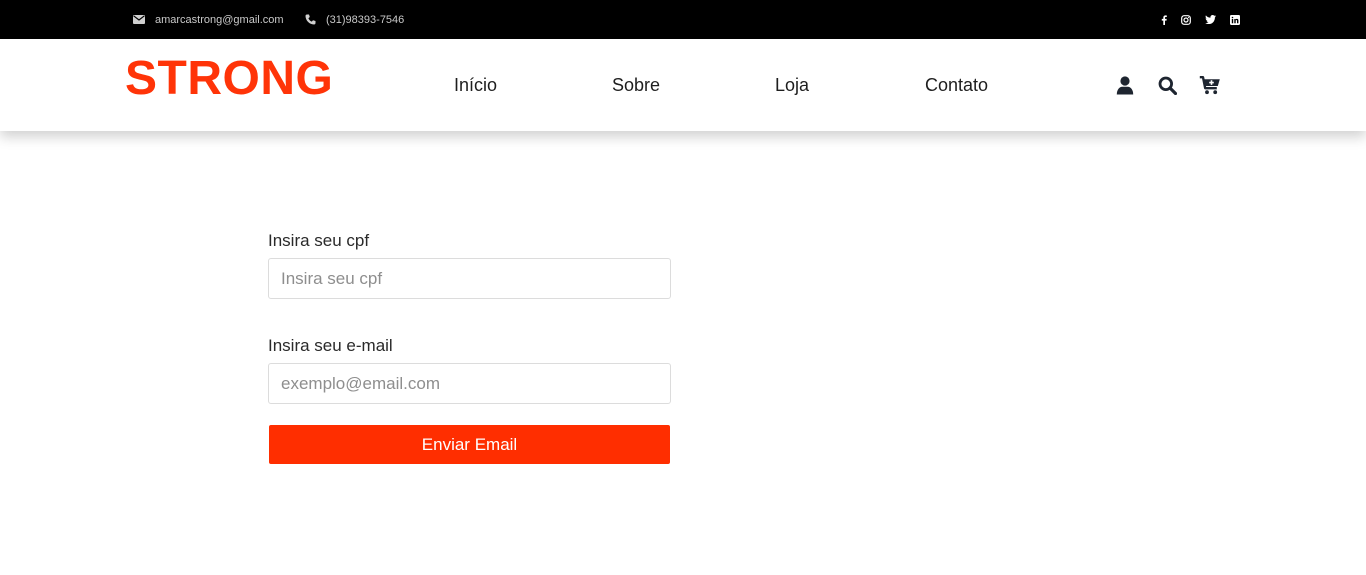 The image size is (1366, 575). I want to click on twitter-icon, so click(1210, 19).